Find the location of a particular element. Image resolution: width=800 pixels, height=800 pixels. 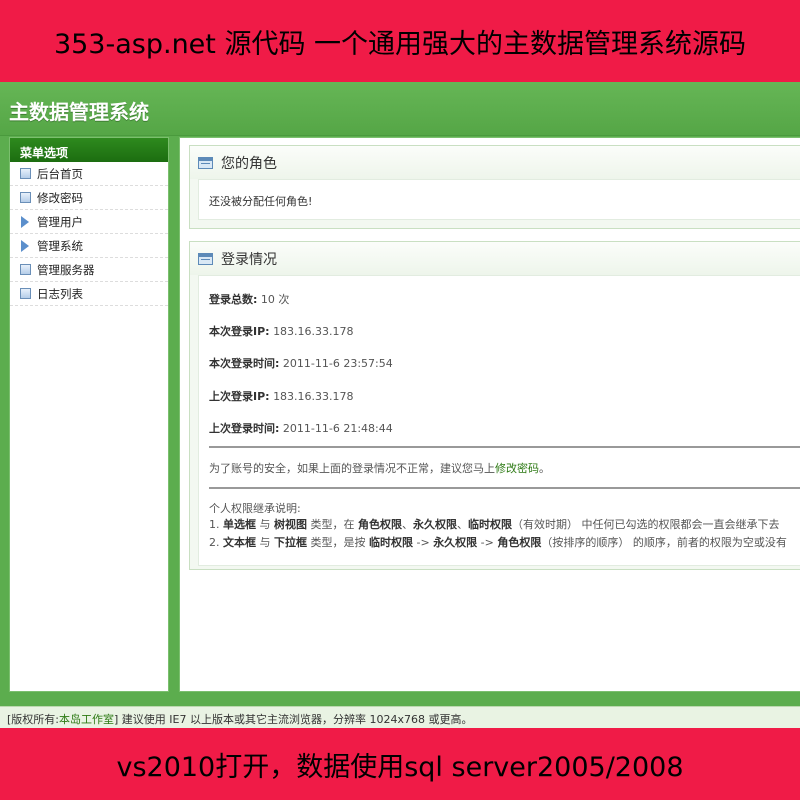

security-text: 为了账号的安全，如果上面的登录情况不正常，建议您马上 is located at coordinates (352, 468).